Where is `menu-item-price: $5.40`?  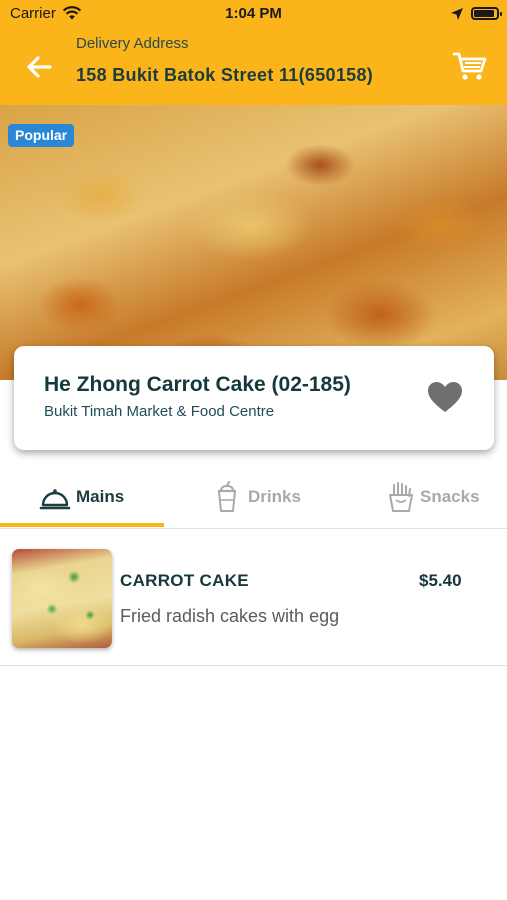 menu-item-price: $5.40 is located at coordinates (440, 580).